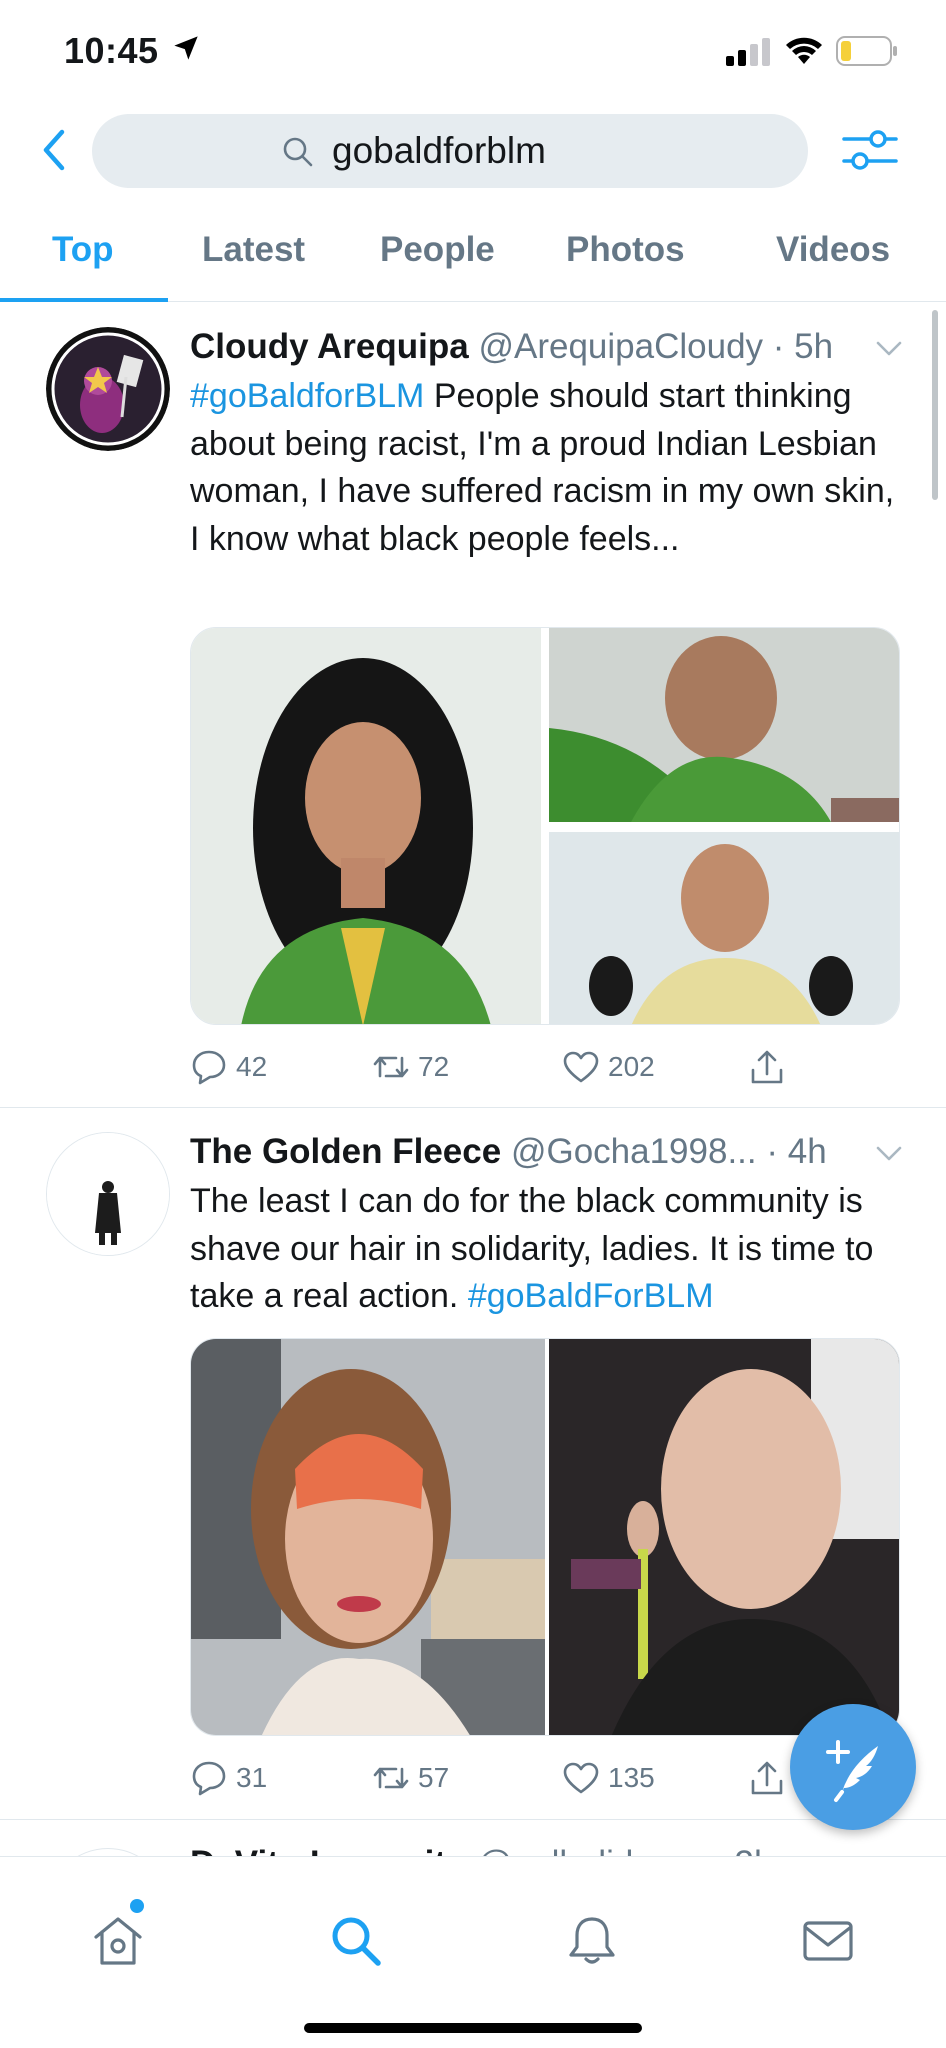 The height and width of the screenshot is (2048, 946). I want to click on retweet-count: 72, so click(434, 1066).